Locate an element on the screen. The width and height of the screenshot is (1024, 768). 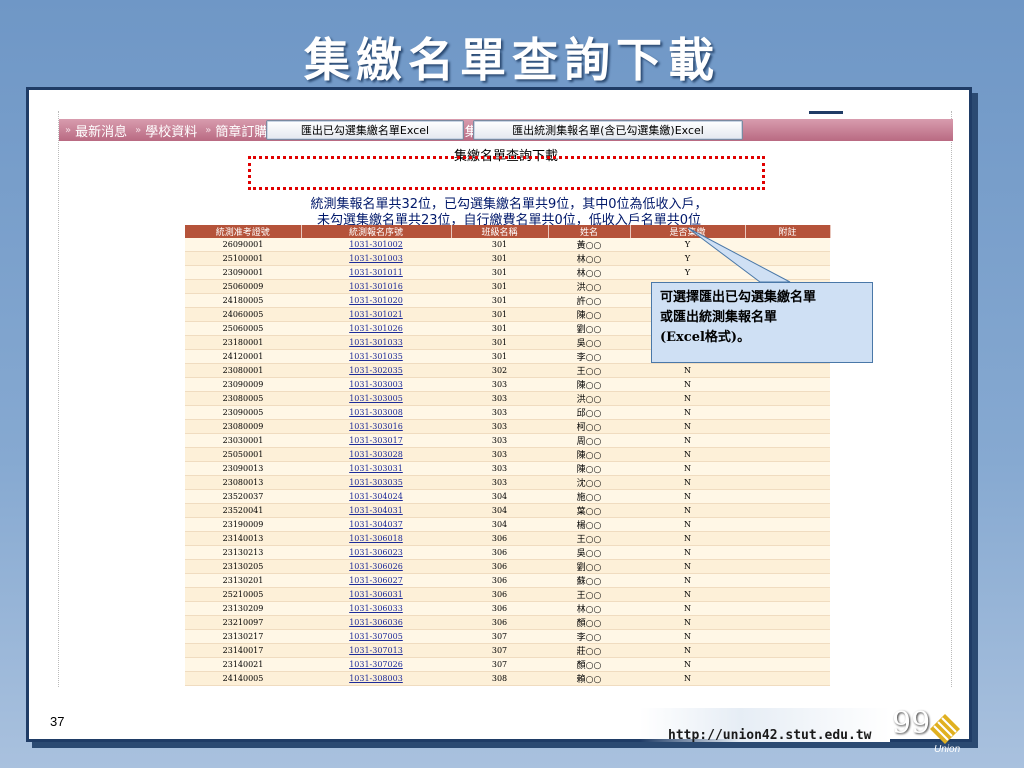
registration-no-link: 1031-303028 is located at coordinates (376, 454).